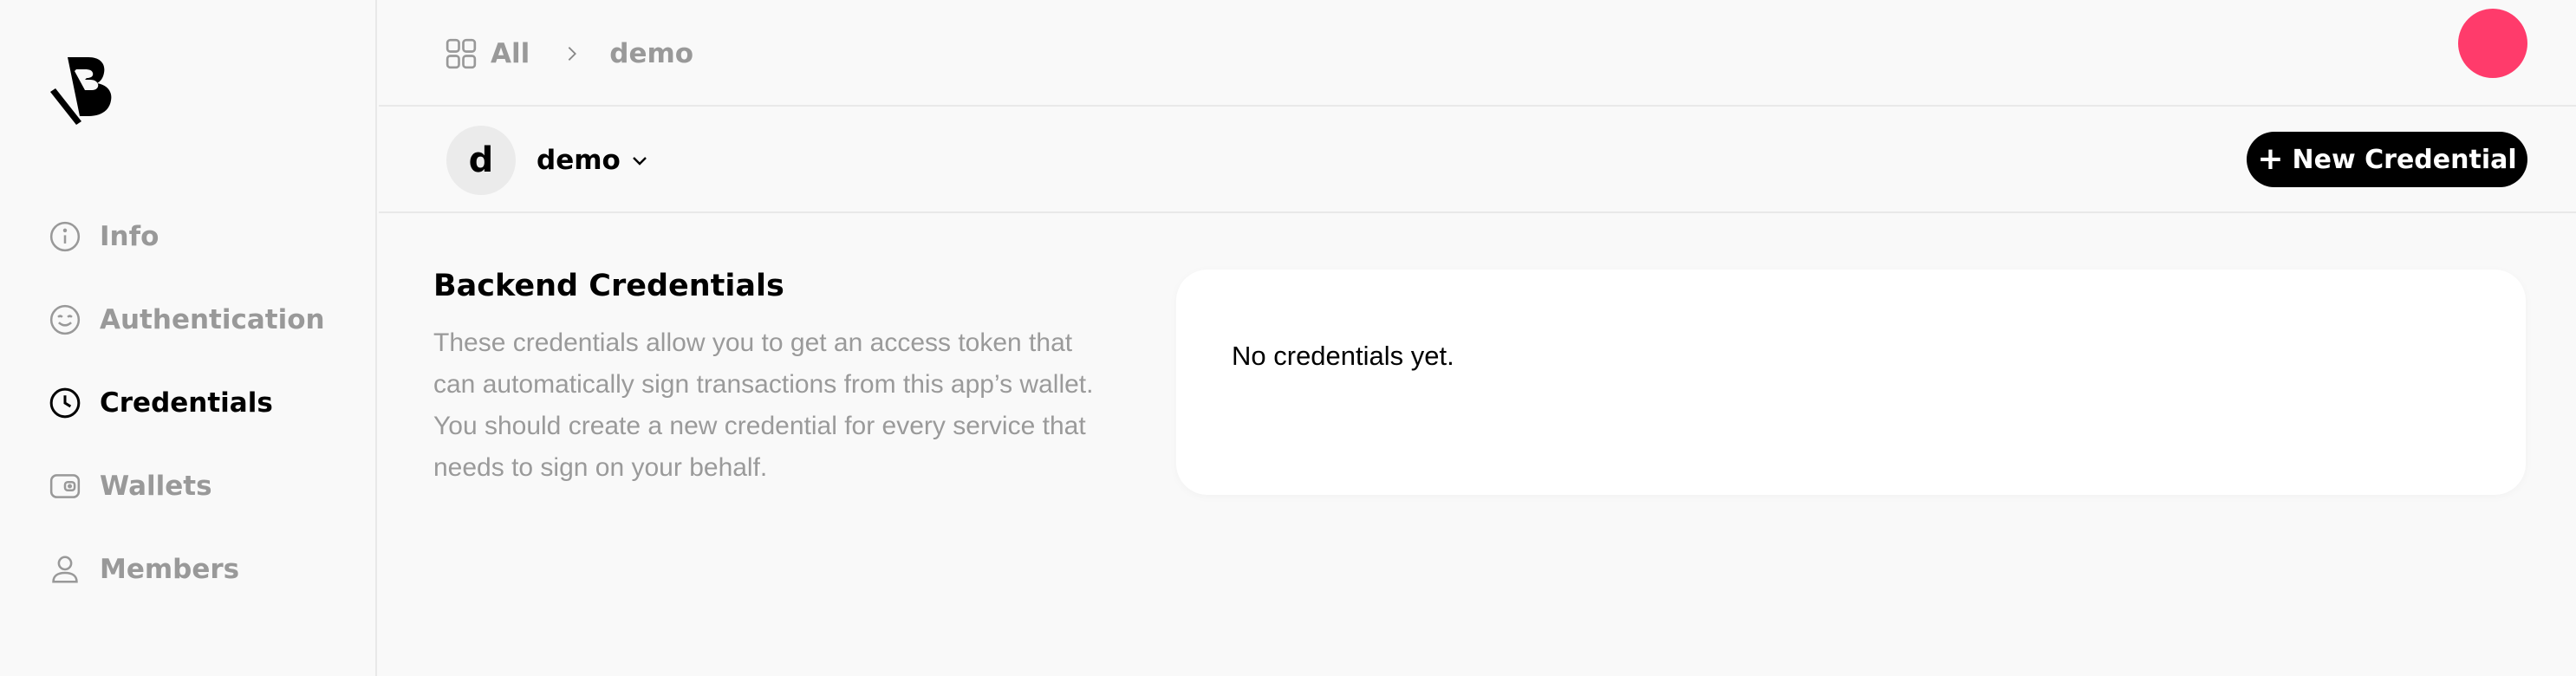  What do you see at coordinates (65, 236) in the screenshot?
I see `info-icon` at bounding box center [65, 236].